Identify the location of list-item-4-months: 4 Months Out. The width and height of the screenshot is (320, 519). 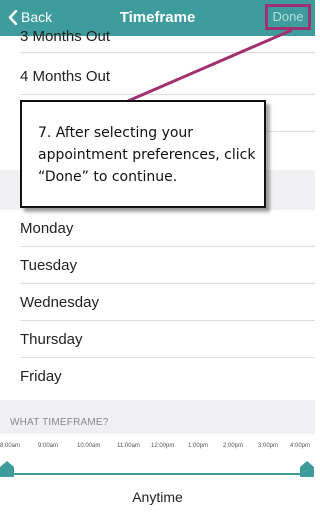
(157, 76).